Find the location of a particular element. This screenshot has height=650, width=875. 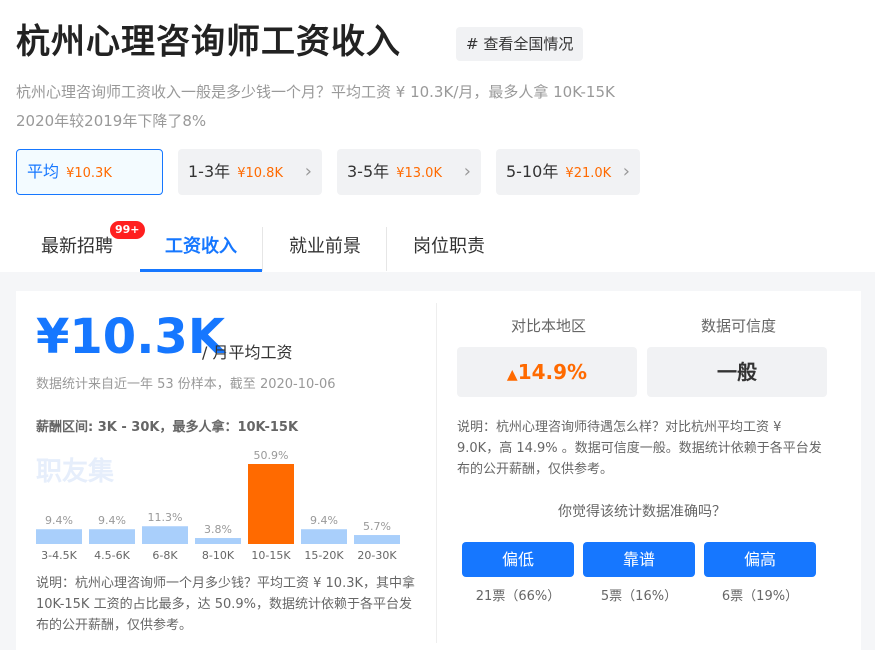

tab-label: 最新招聘 is located at coordinates (77, 246).